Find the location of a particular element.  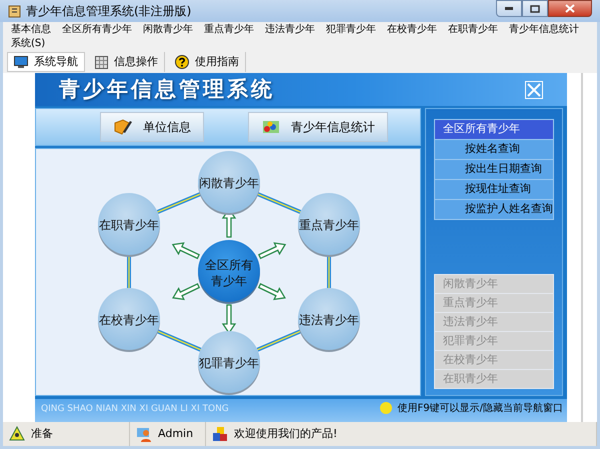

category-node: 在校青少年 is located at coordinates (129, 320).